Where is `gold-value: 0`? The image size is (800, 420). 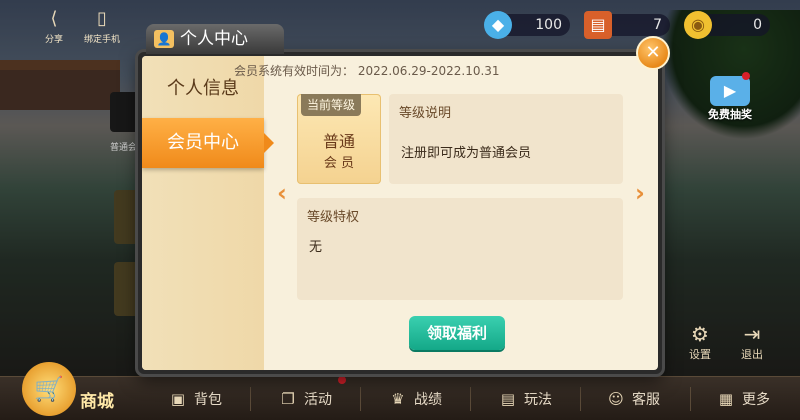 gold-value: 0 is located at coordinates (757, 25).